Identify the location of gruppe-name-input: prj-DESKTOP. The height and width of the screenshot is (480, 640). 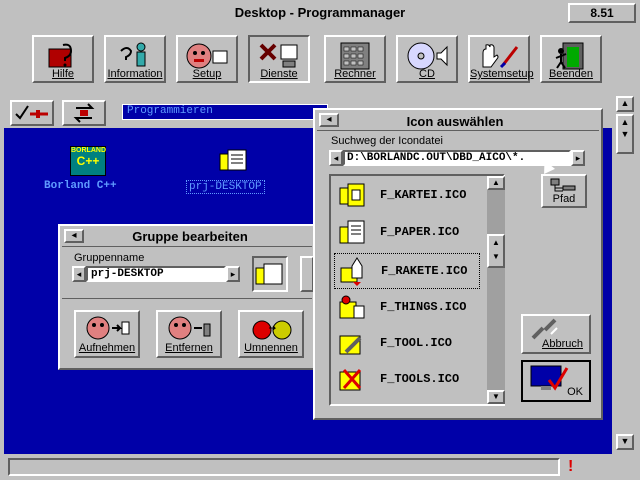
(156, 274).